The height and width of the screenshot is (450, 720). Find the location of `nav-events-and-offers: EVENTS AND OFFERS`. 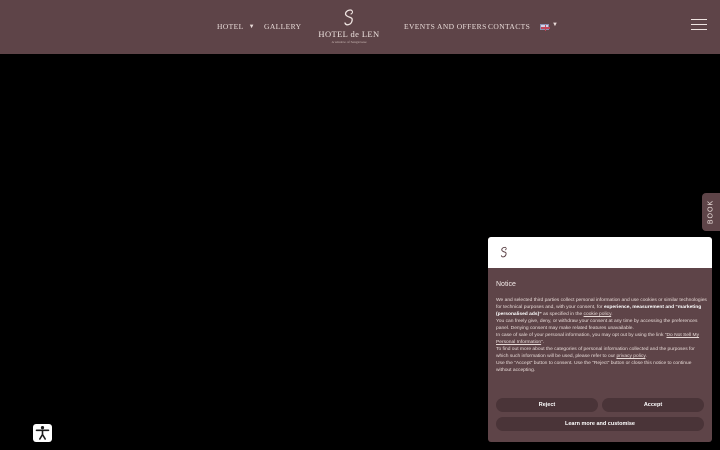

nav-events-and-offers: EVENTS AND OFFERS is located at coordinates (445, 26).